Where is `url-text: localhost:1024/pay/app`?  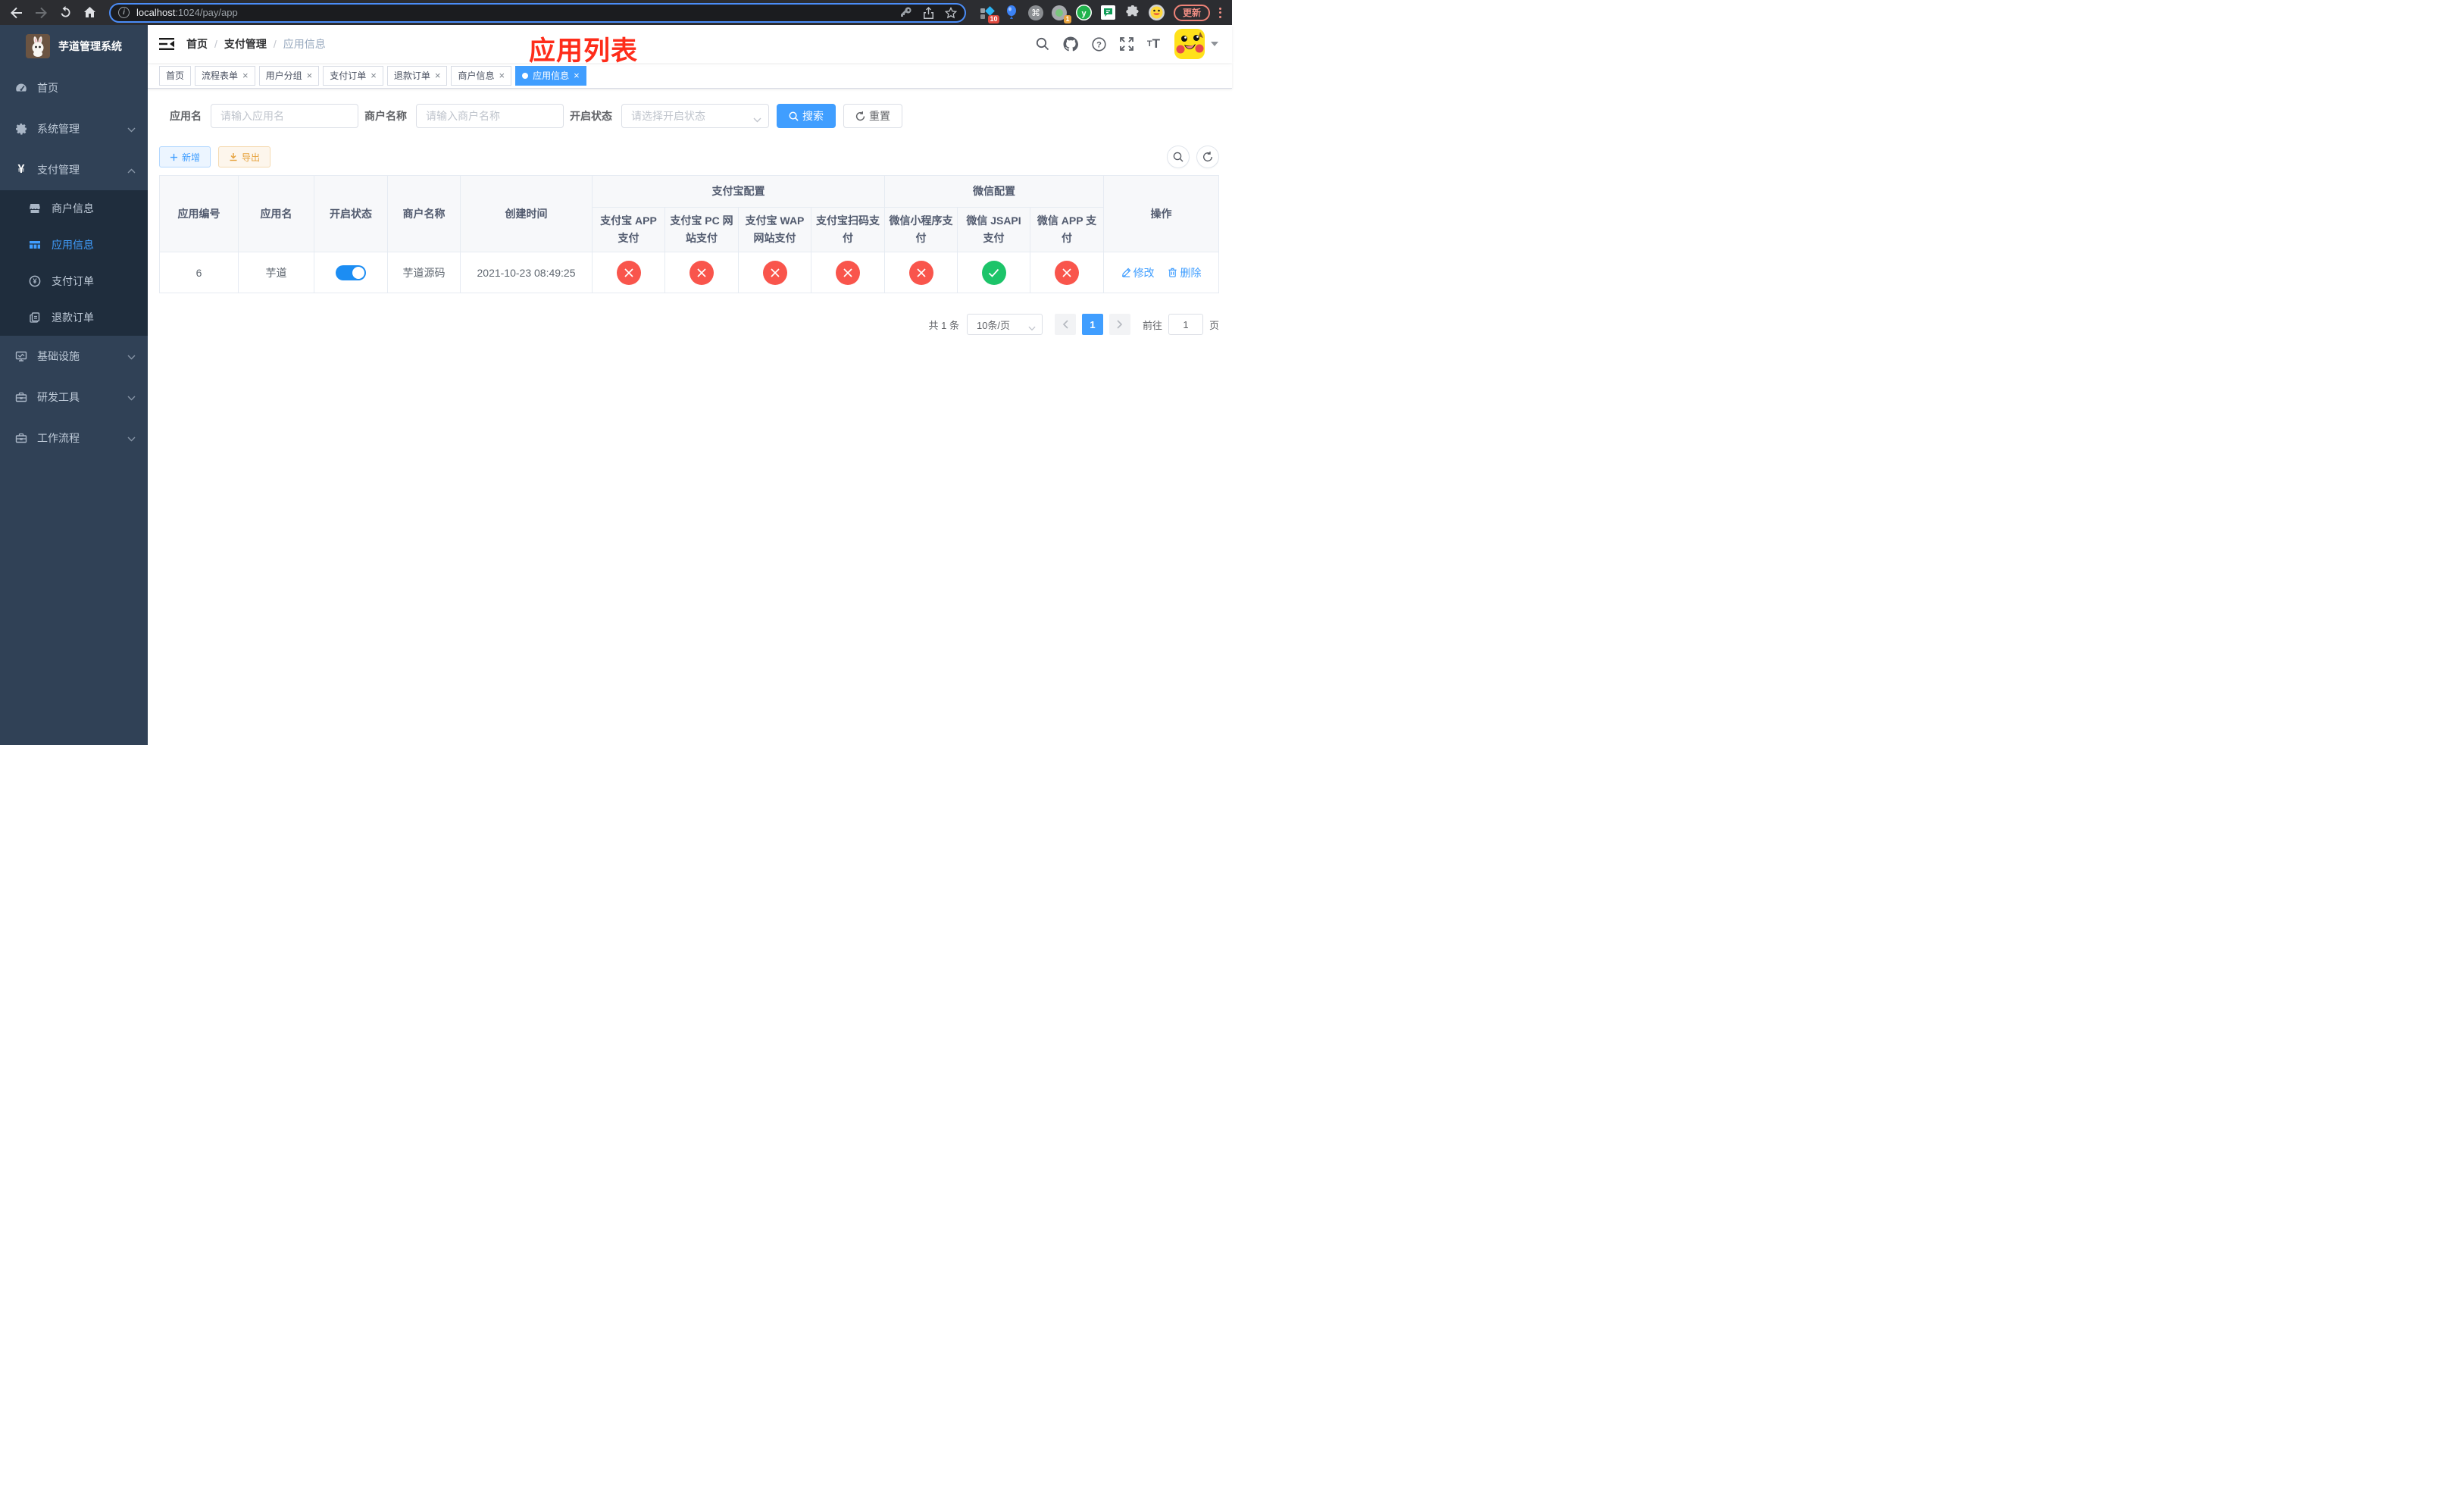
url-text: localhost:1024/pay/app is located at coordinates (187, 13).